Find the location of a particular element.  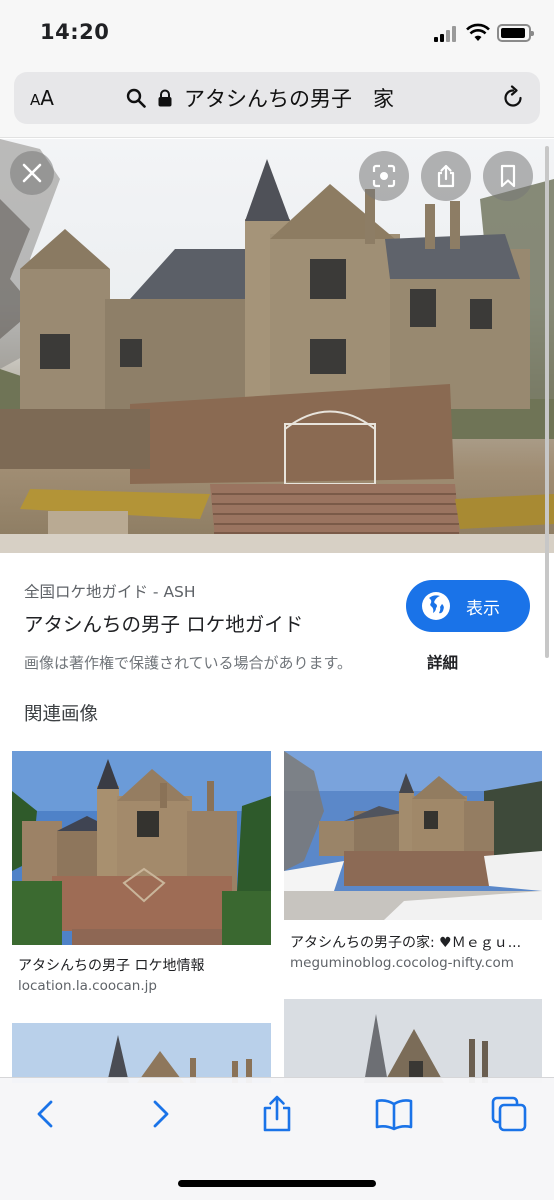

globe-icon is located at coordinates (436, 606).